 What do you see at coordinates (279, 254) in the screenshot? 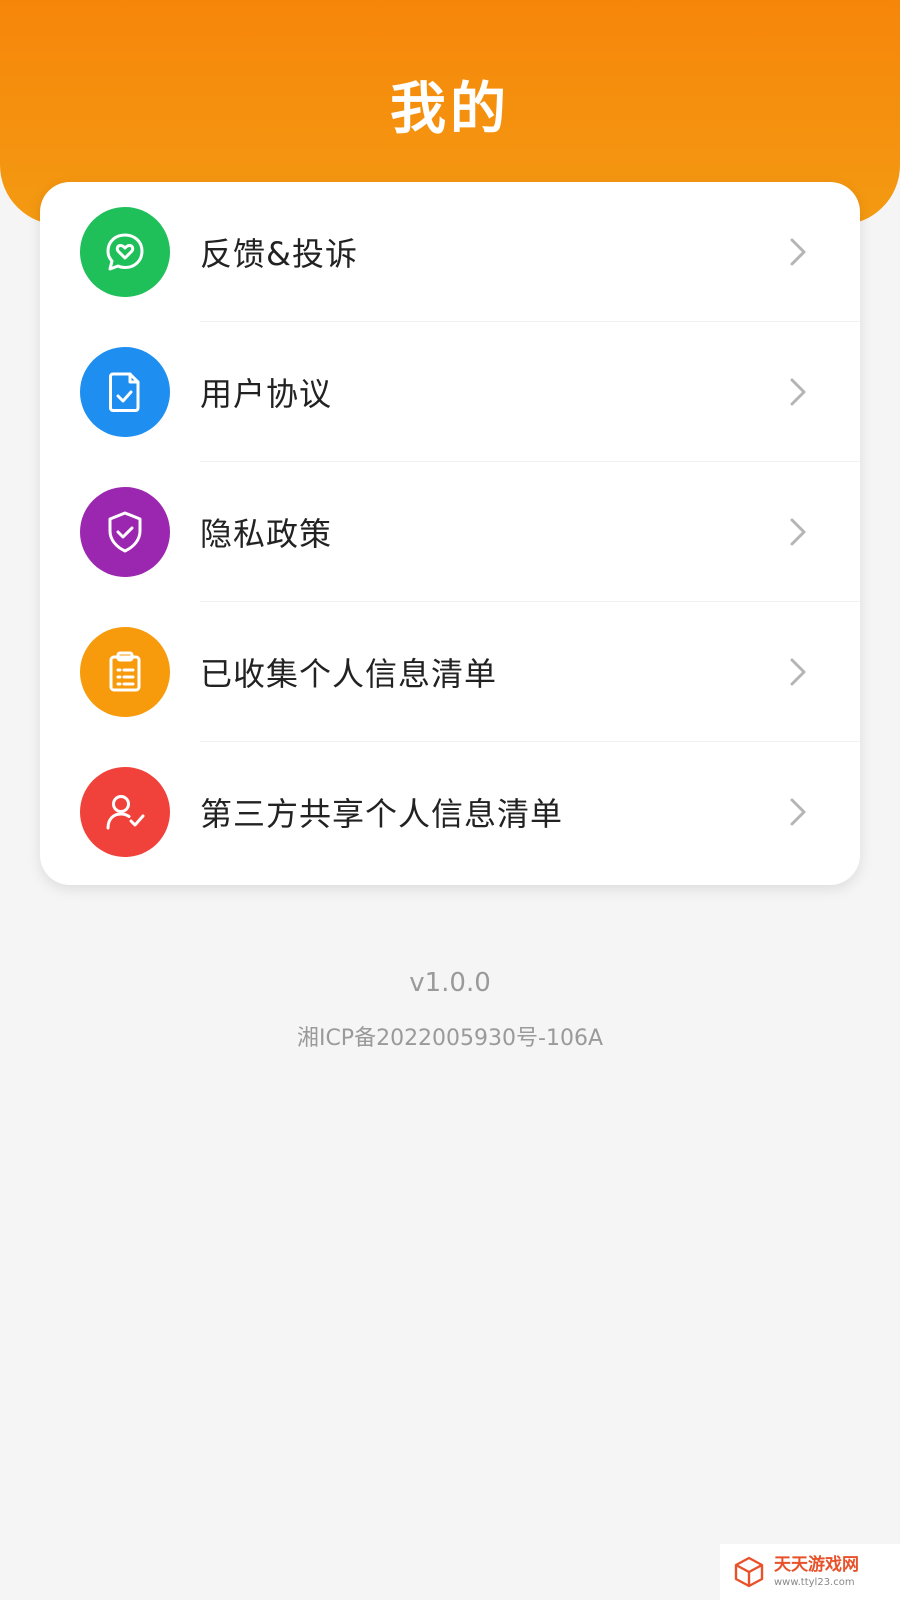
I see `menu-item-label: 反馈&投诉` at bounding box center [279, 254].